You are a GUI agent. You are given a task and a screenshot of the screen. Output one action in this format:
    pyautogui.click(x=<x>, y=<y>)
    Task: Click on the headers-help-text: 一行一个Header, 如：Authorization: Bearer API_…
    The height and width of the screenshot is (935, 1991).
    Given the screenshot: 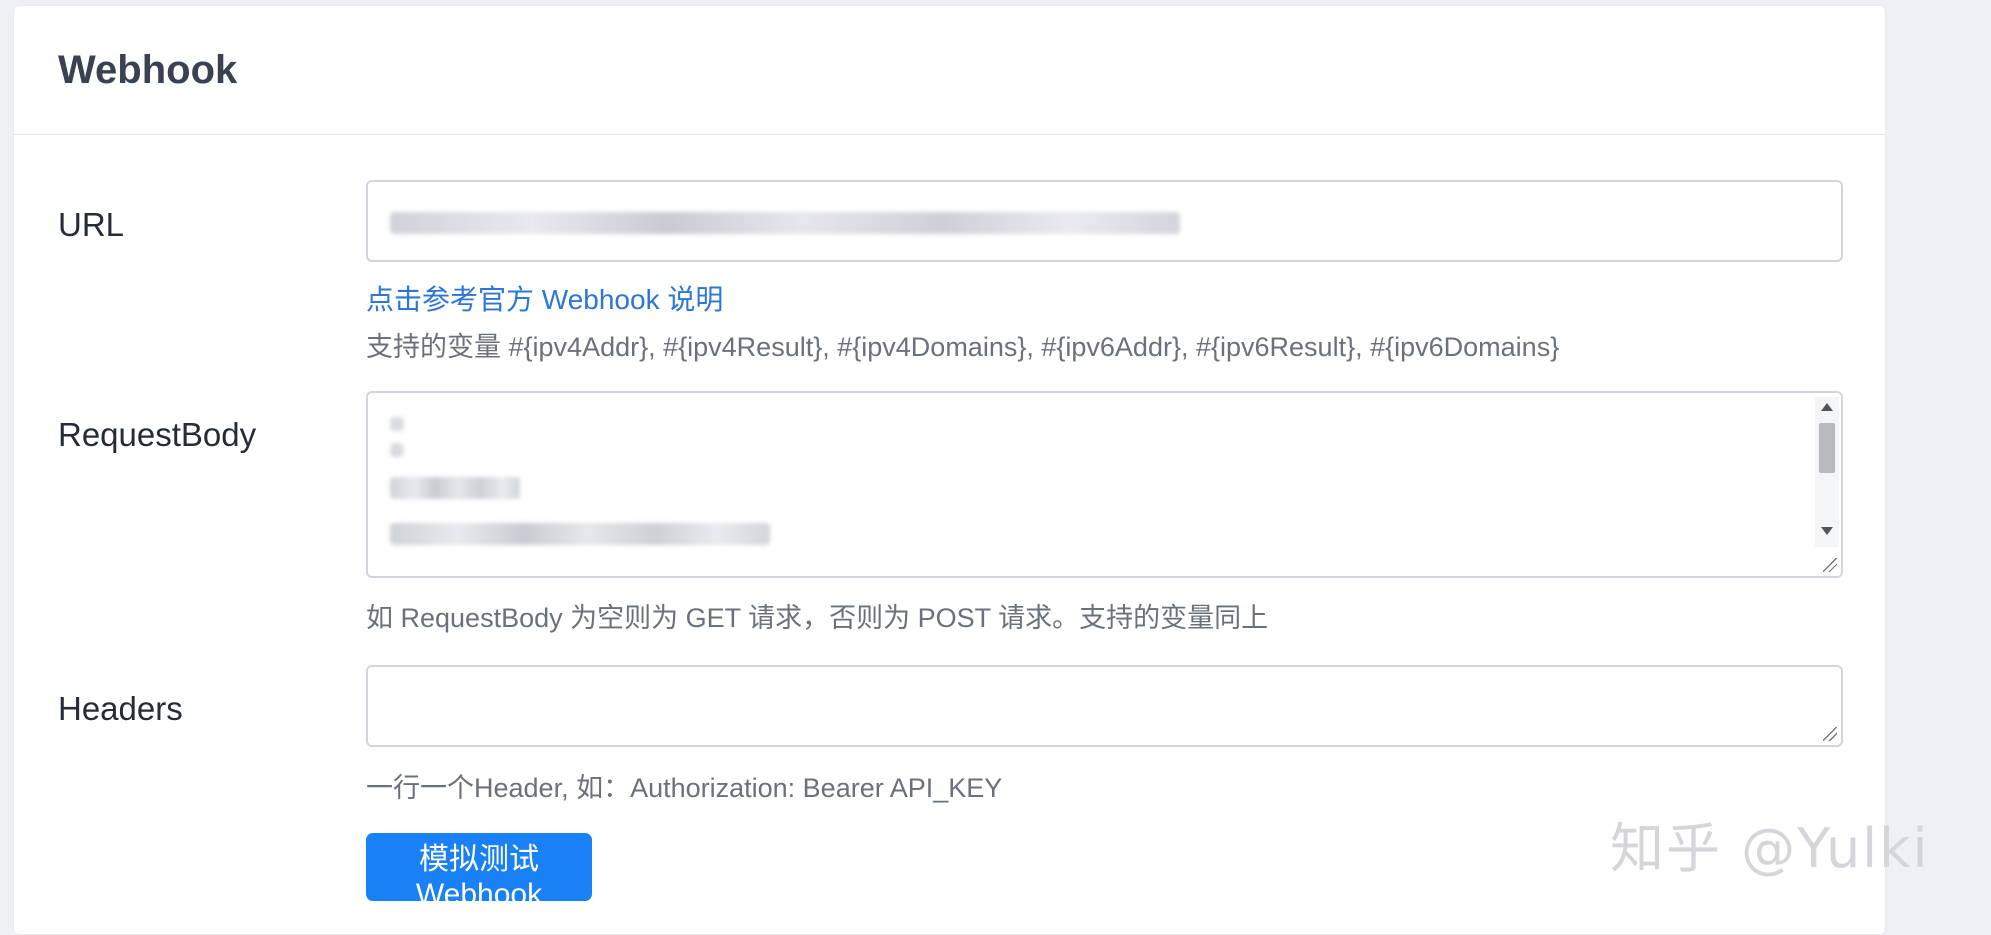 What is the action you would take?
    pyautogui.click(x=684, y=788)
    